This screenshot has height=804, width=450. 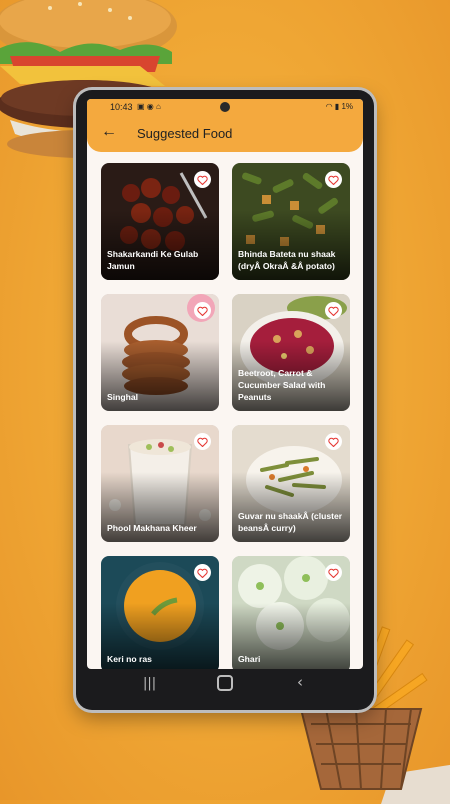 I want to click on food-name: Singhal, so click(x=123, y=397).